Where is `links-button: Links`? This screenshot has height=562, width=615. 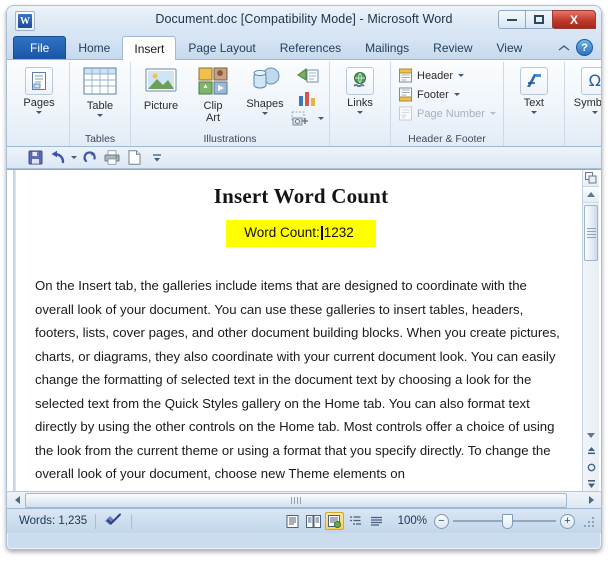
links-button: Links is located at coordinates (360, 89).